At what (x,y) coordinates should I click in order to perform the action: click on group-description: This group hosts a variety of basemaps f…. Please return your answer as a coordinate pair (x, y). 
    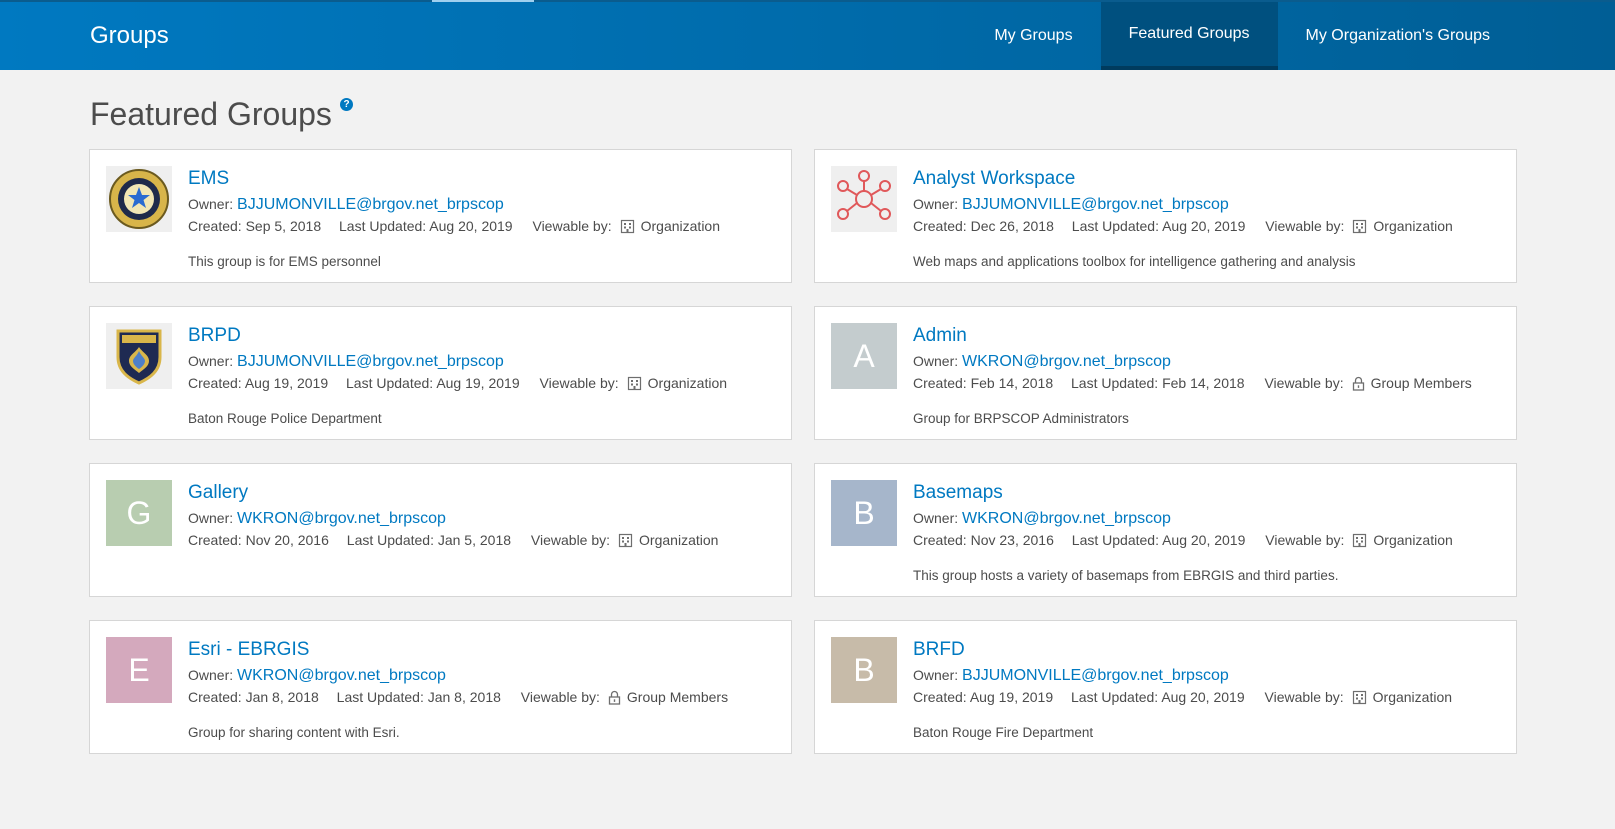
    Looking at the image, I should click on (1126, 575).